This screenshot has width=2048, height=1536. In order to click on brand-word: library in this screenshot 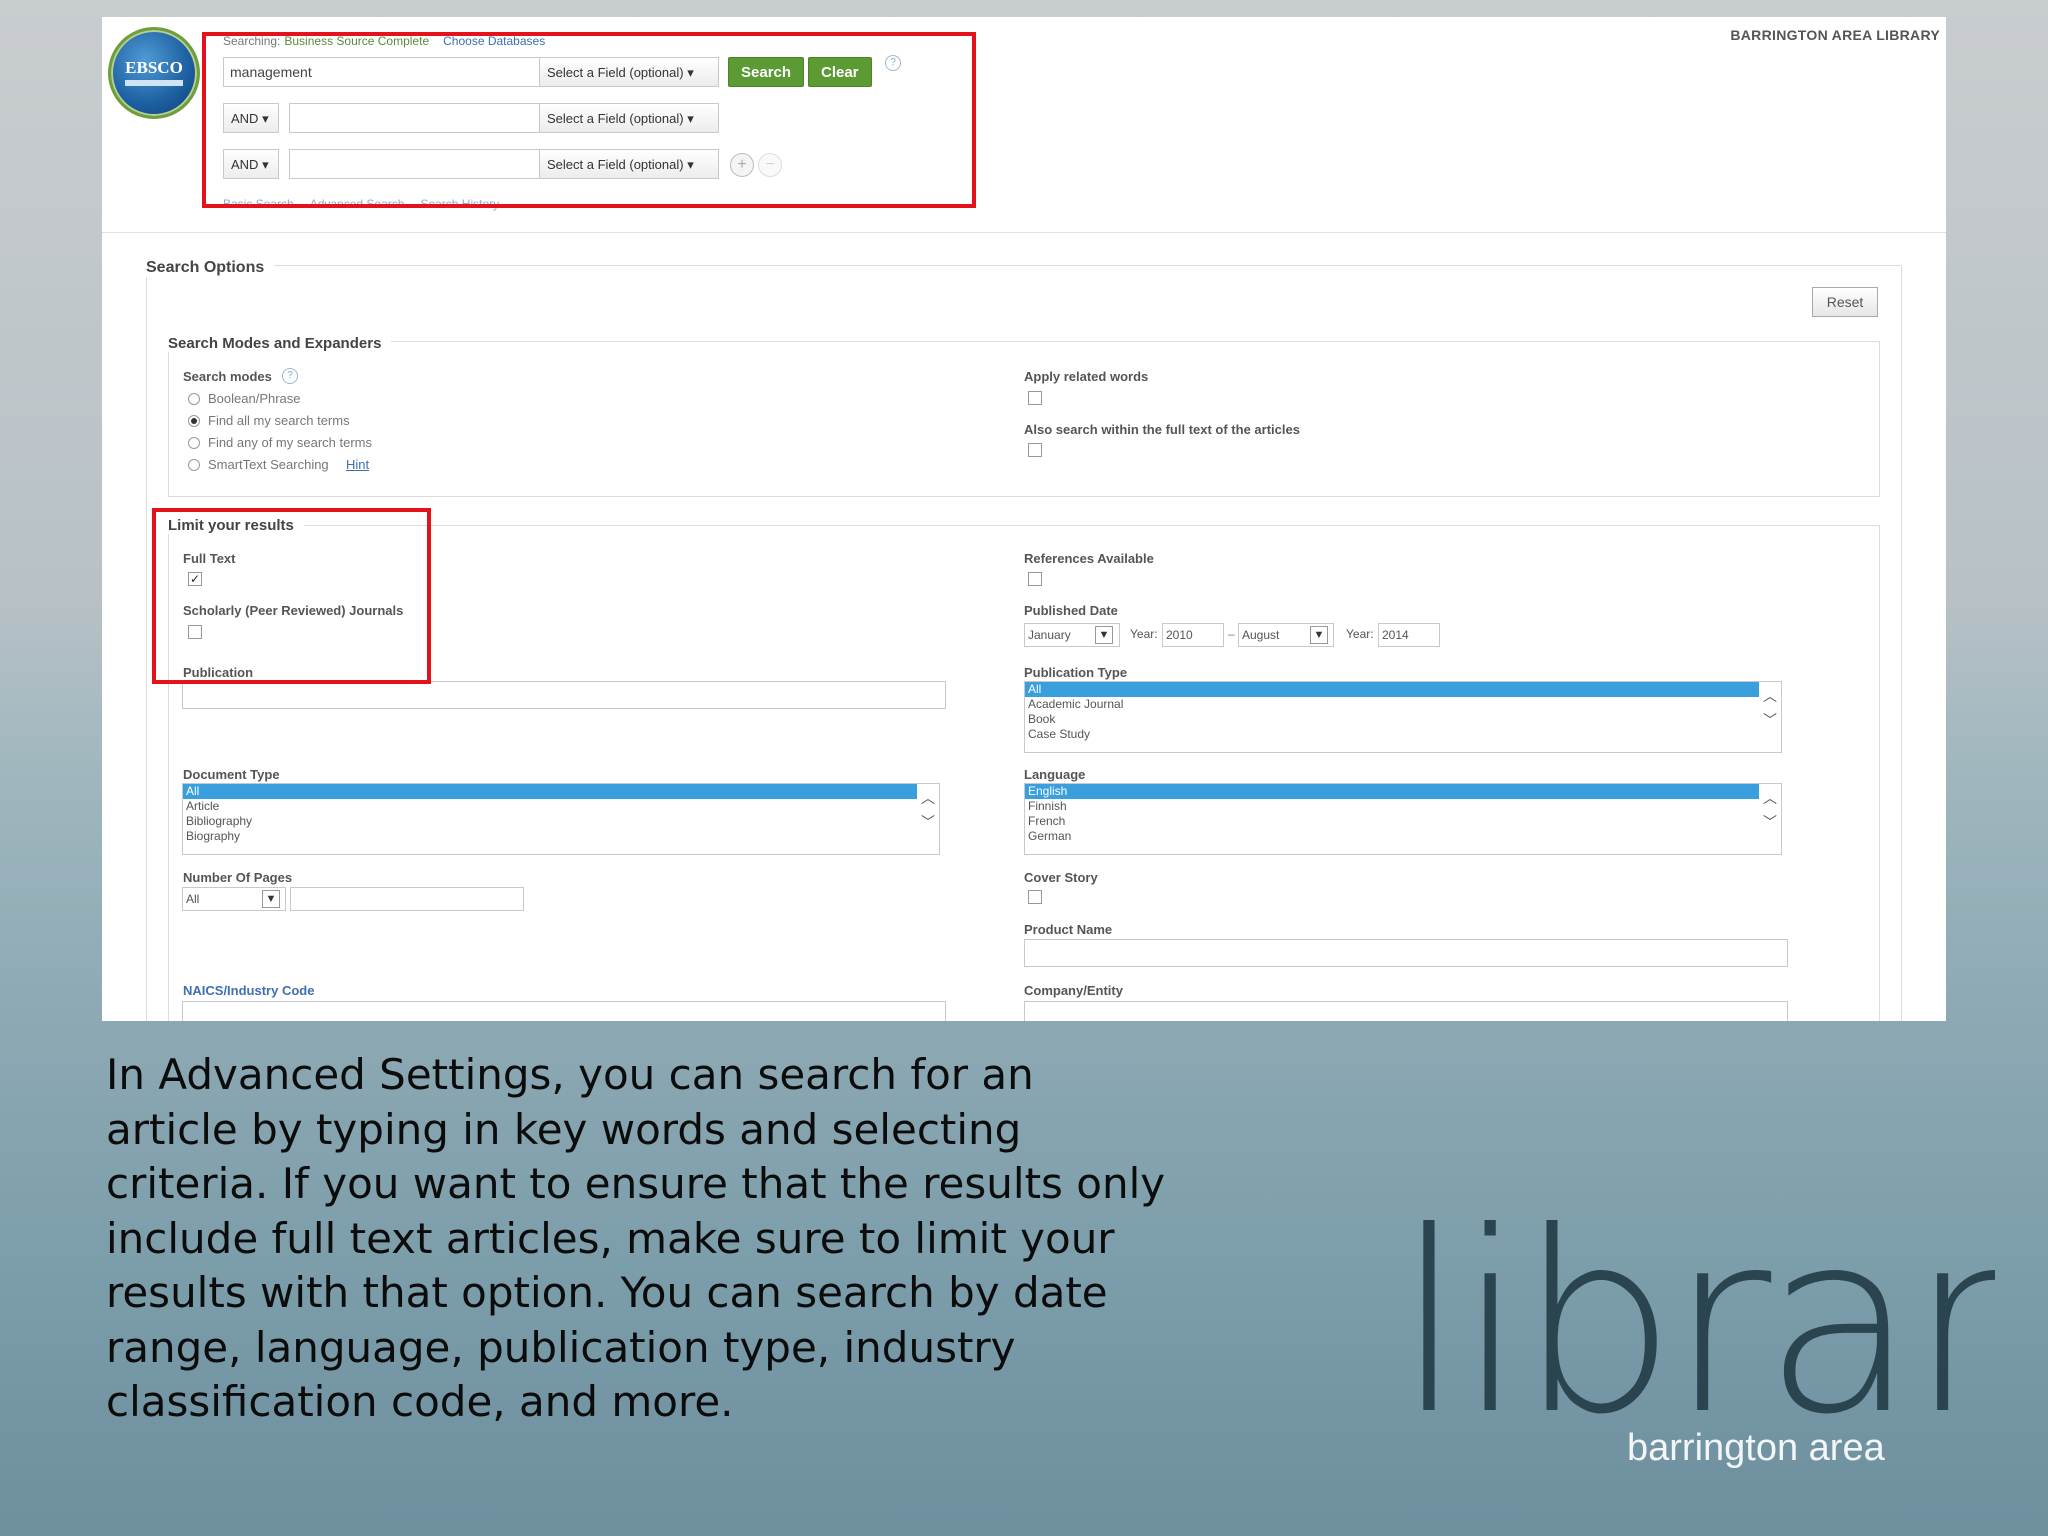, I will do `click(1695, 1324)`.